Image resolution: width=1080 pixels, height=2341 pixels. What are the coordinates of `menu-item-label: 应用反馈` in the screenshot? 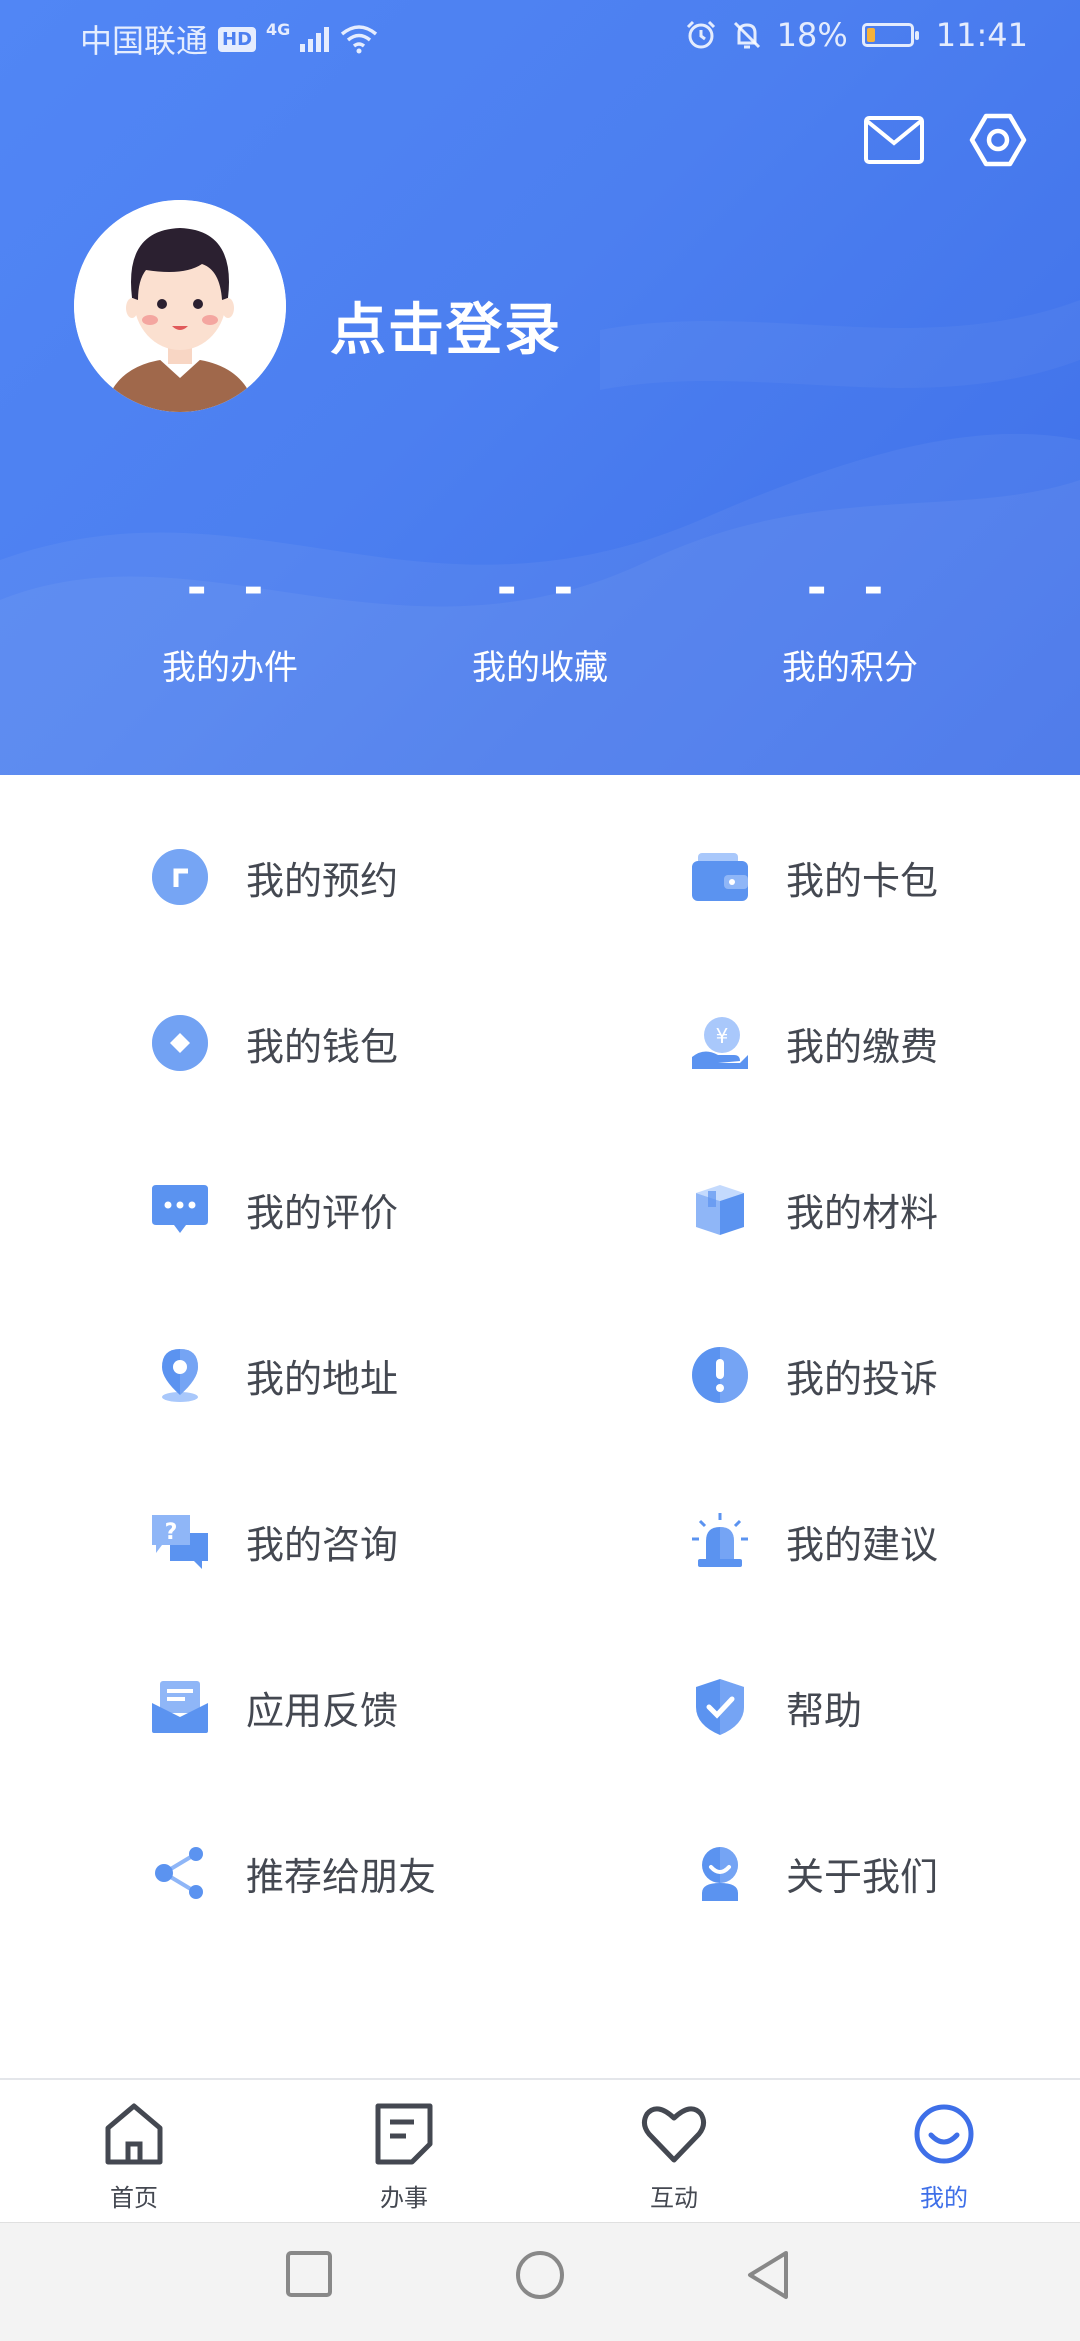 It's located at (322, 1710).